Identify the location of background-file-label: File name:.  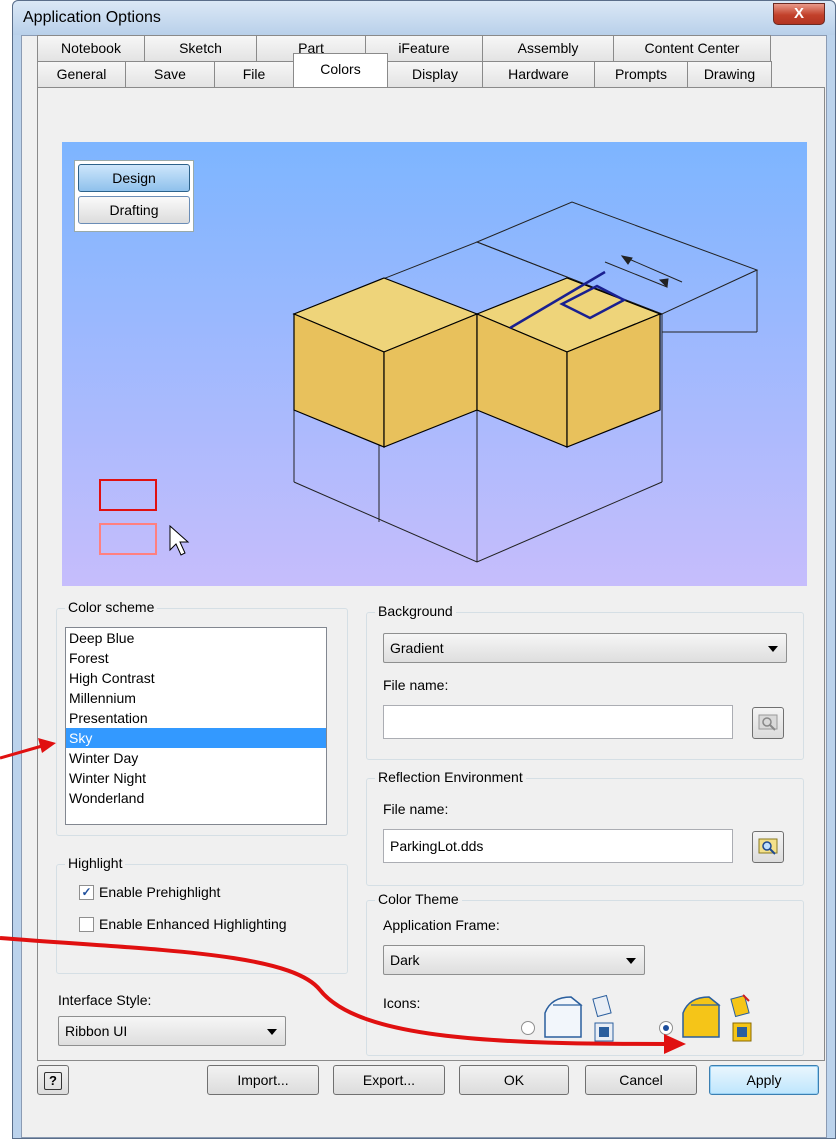
(416, 685).